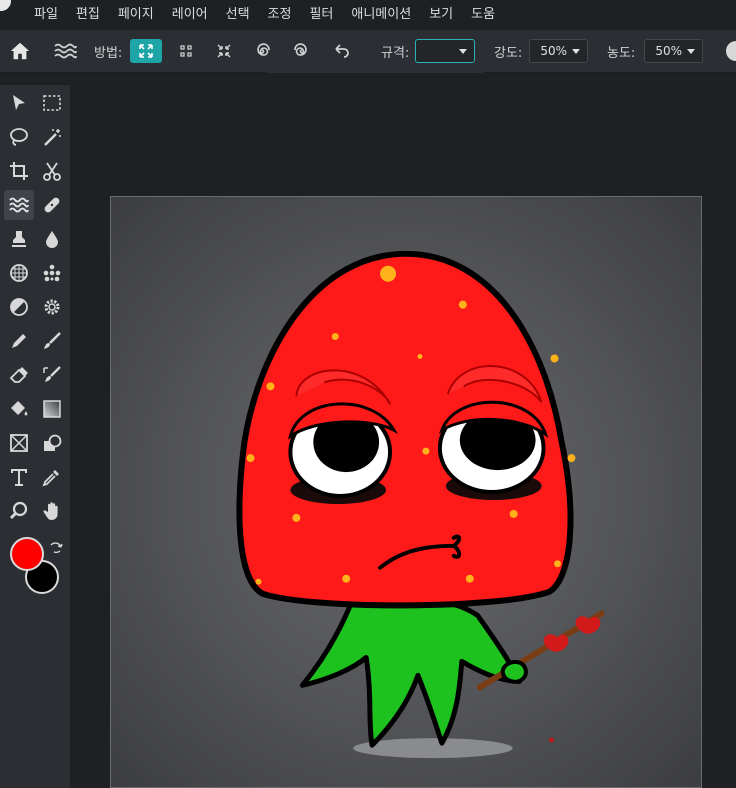  Describe the element at coordinates (65, 51) in the screenshot. I see `liquify-tool-icon` at that location.